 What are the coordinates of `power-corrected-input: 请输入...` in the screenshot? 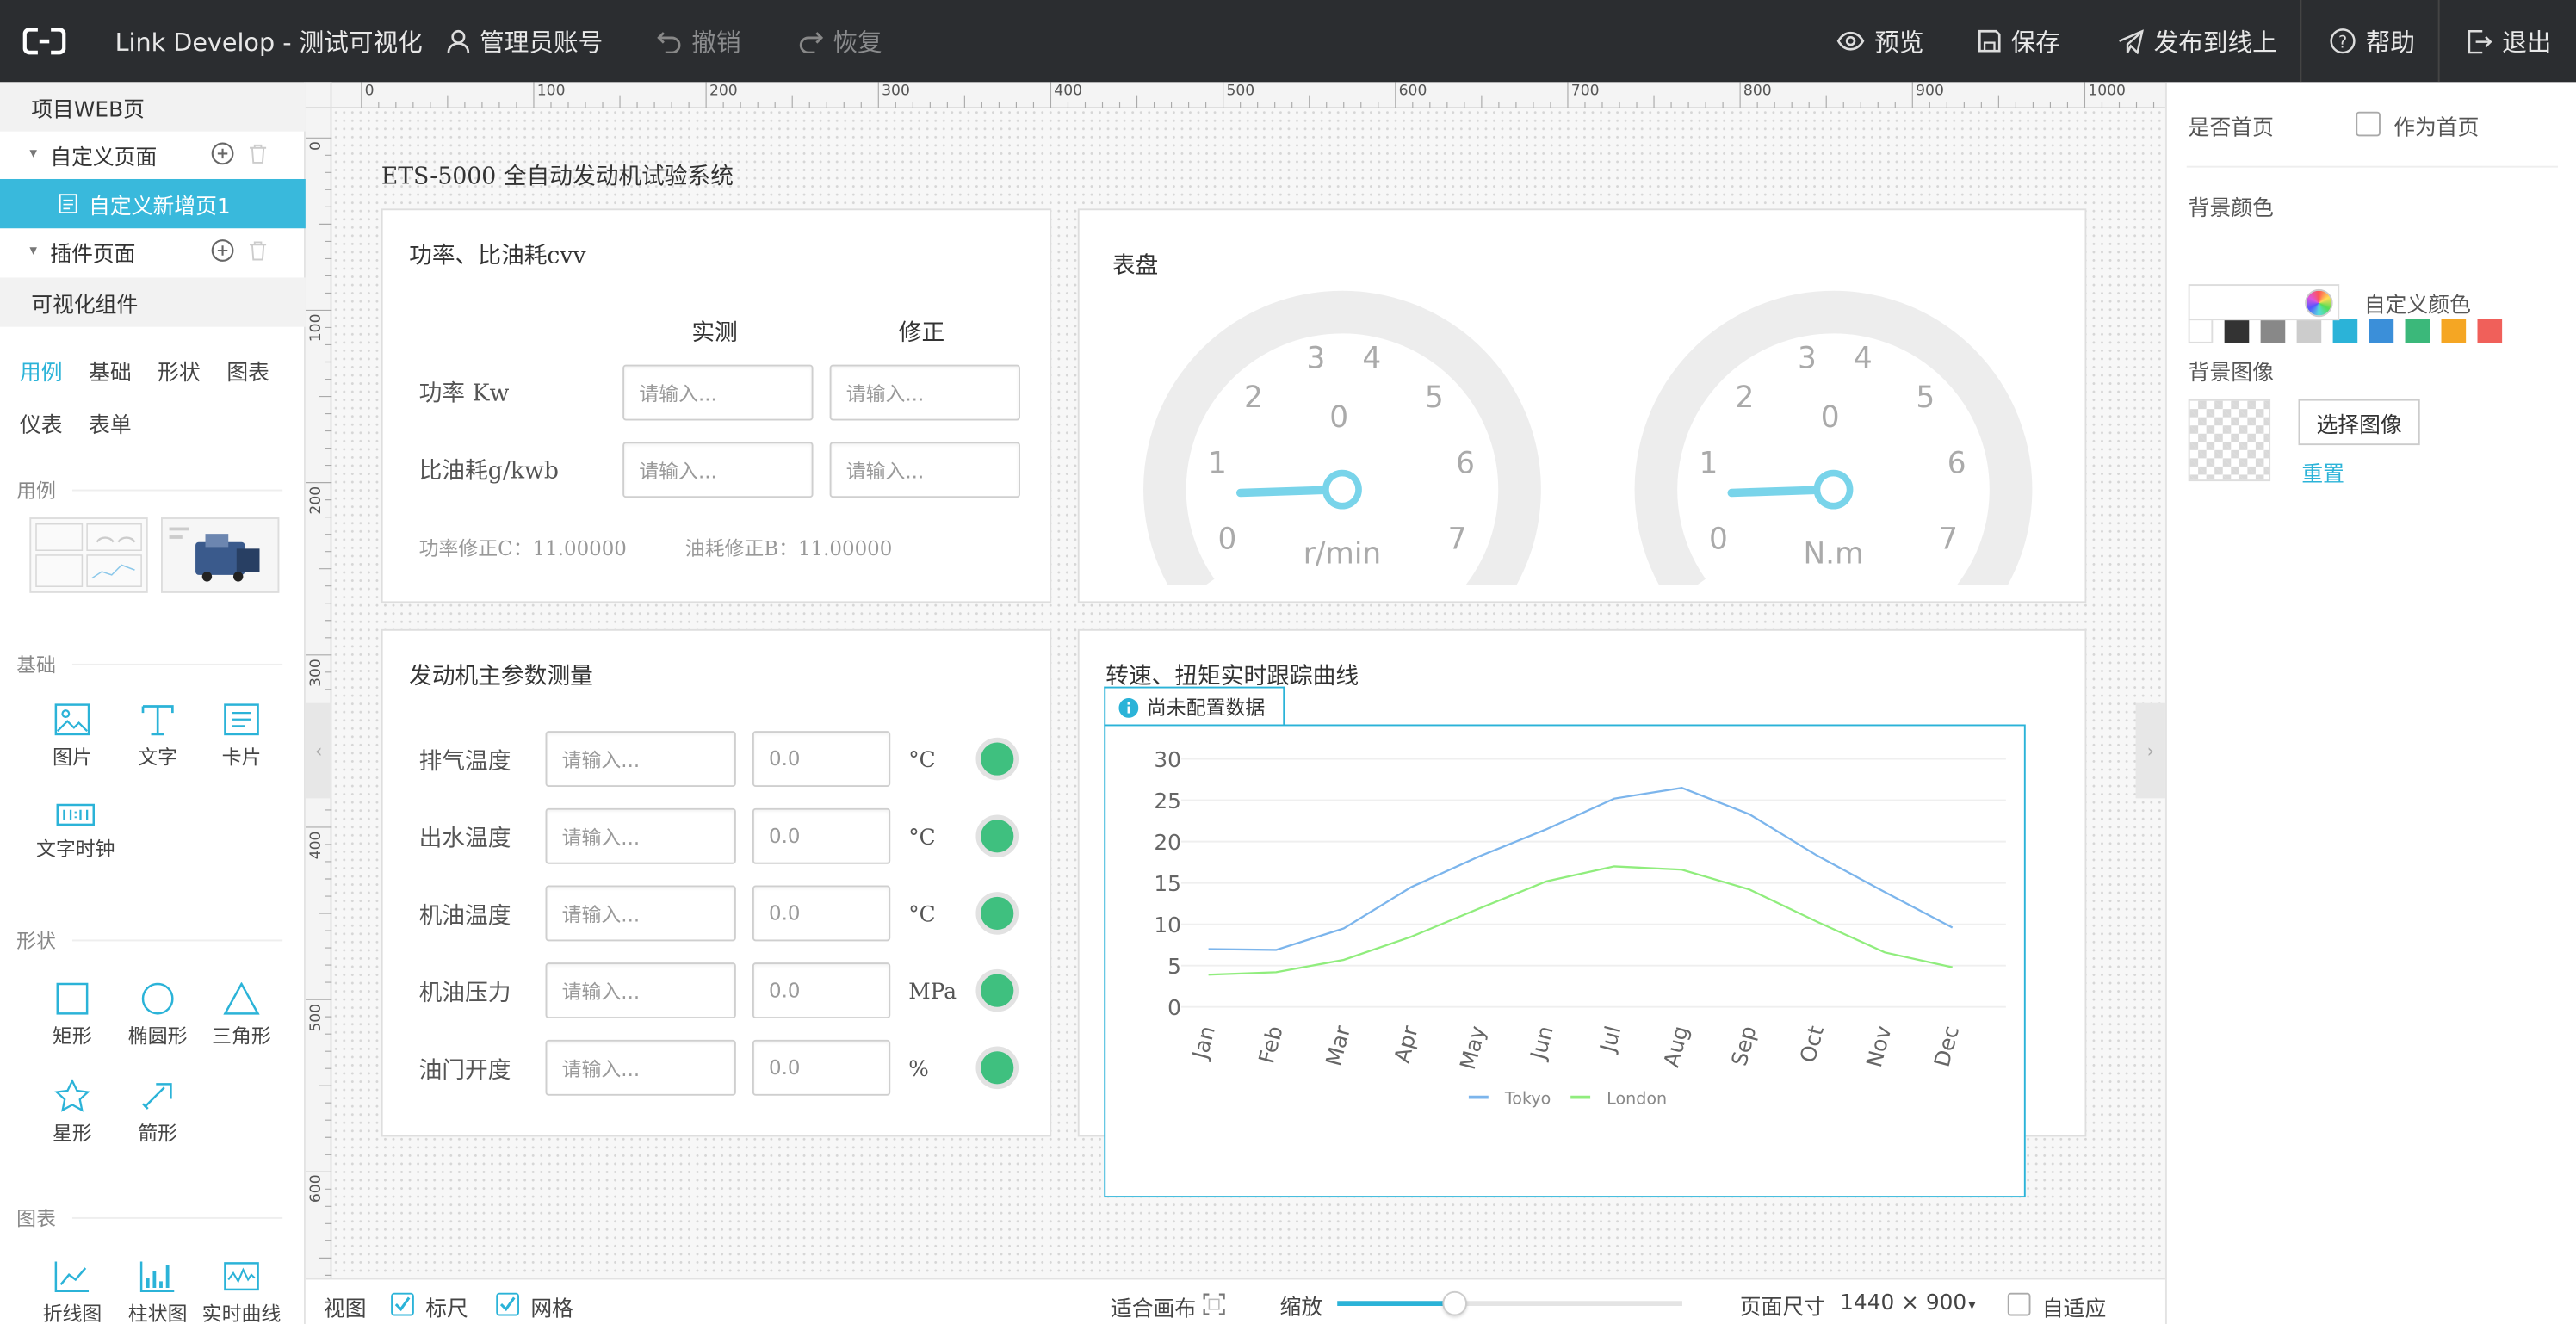 It's located at (925, 392).